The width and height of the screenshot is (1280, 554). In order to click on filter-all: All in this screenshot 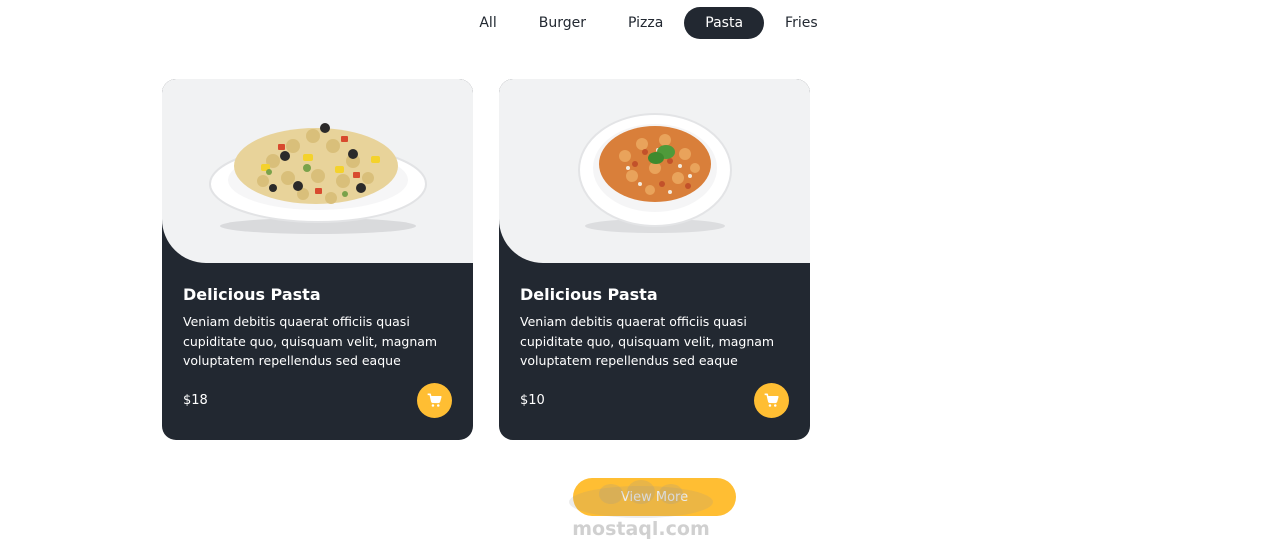, I will do `click(487, 23)`.